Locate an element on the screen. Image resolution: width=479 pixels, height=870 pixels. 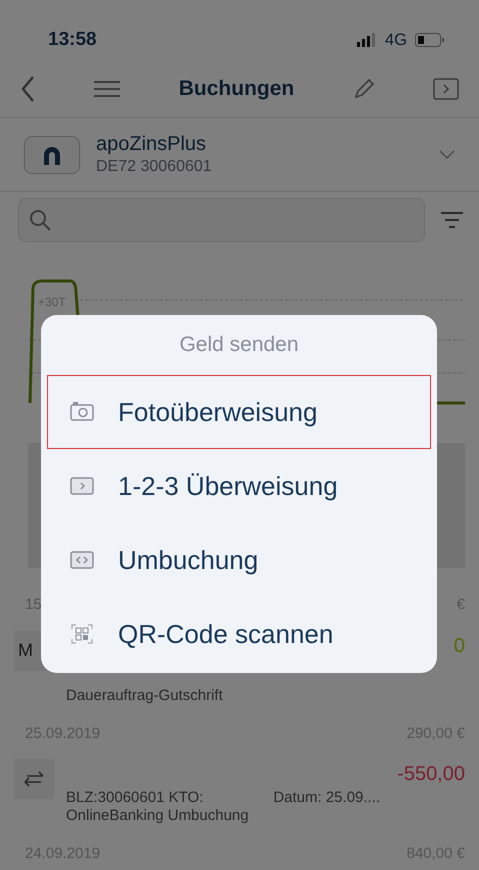
swap-icon is located at coordinates (82, 560).